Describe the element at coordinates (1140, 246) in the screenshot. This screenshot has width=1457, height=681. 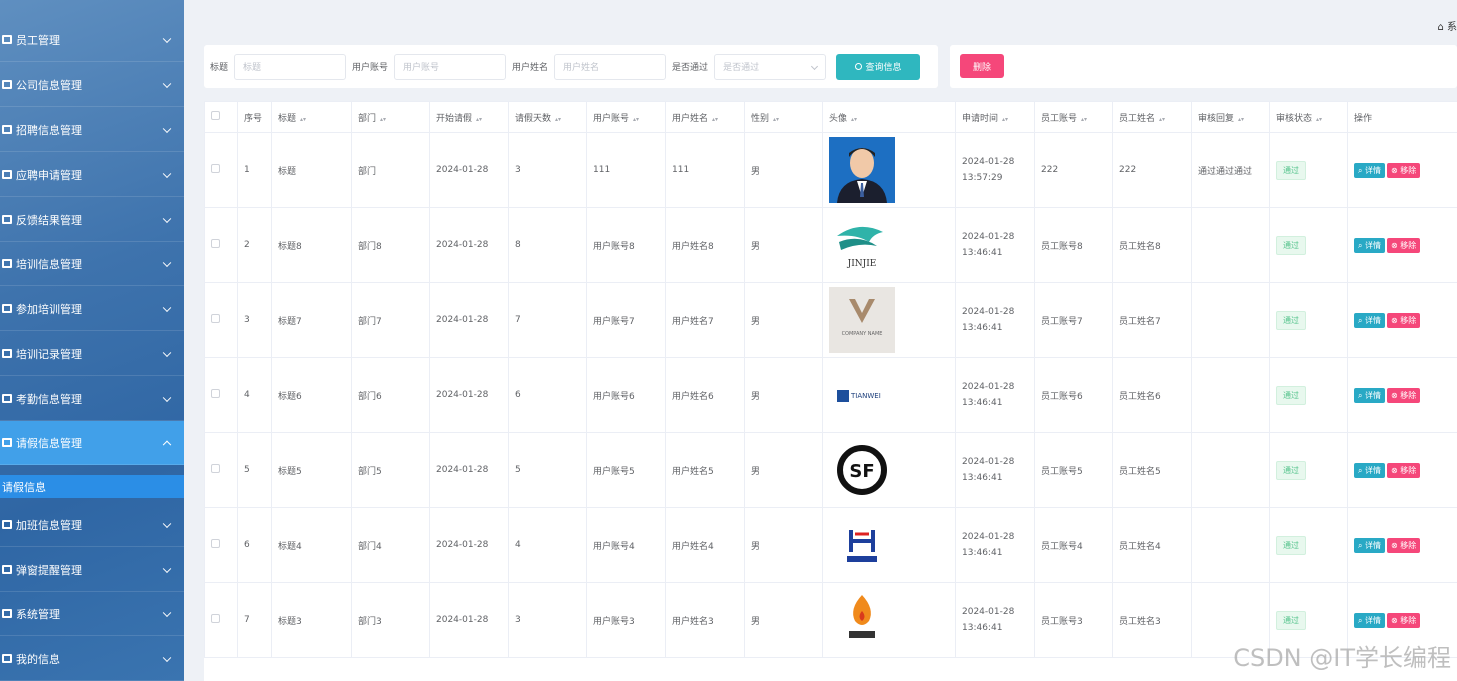
I see `cell-text: 员工姓名8` at that location.